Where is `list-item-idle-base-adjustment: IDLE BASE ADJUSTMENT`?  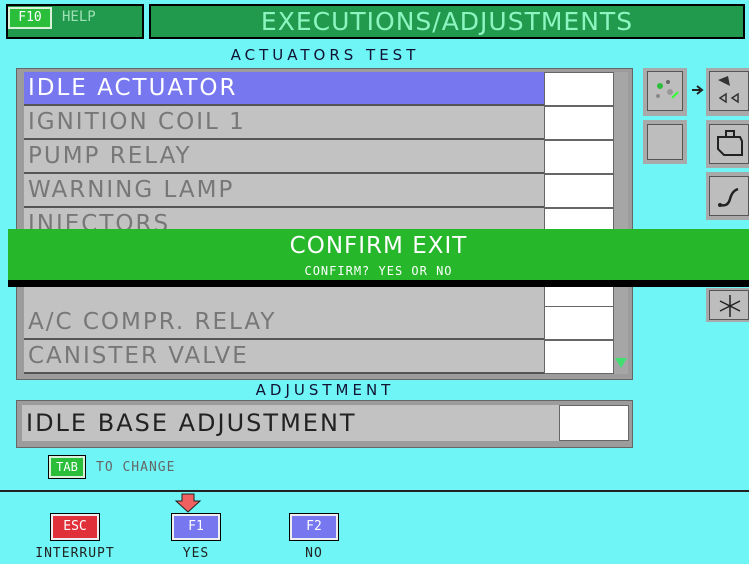
list-item-idle-base-adjustment: IDLE BASE ADJUSTMENT is located at coordinates (290, 423).